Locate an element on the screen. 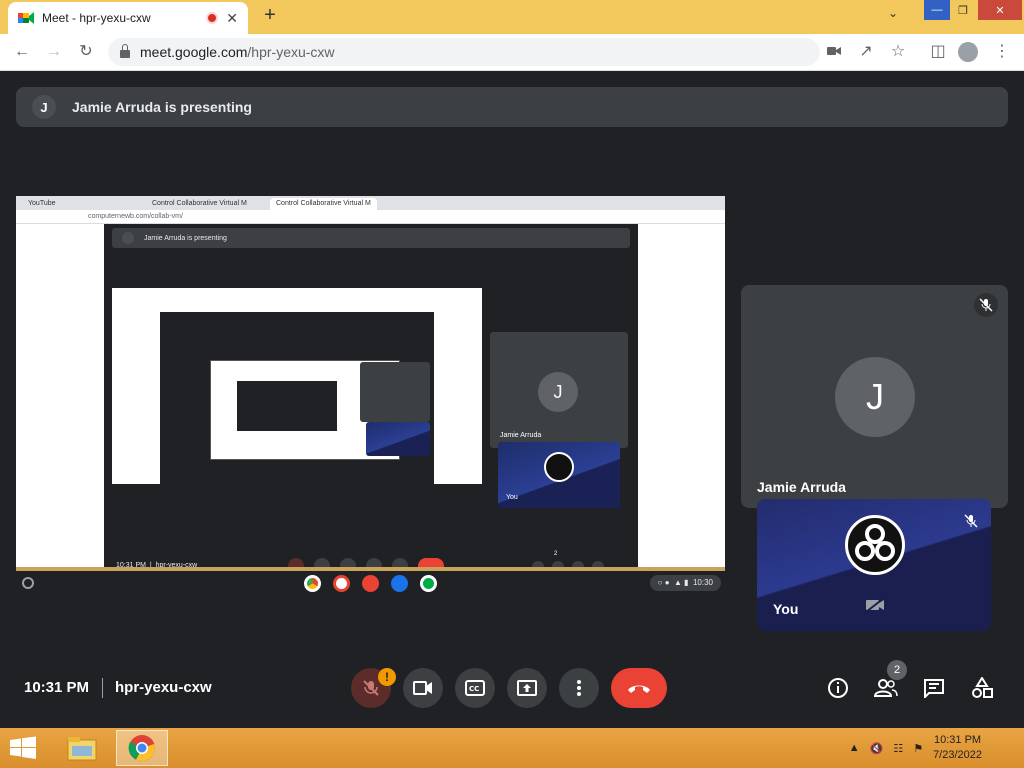 The height and width of the screenshot is (768, 1024). meet-logo-icon is located at coordinates (26, 18).